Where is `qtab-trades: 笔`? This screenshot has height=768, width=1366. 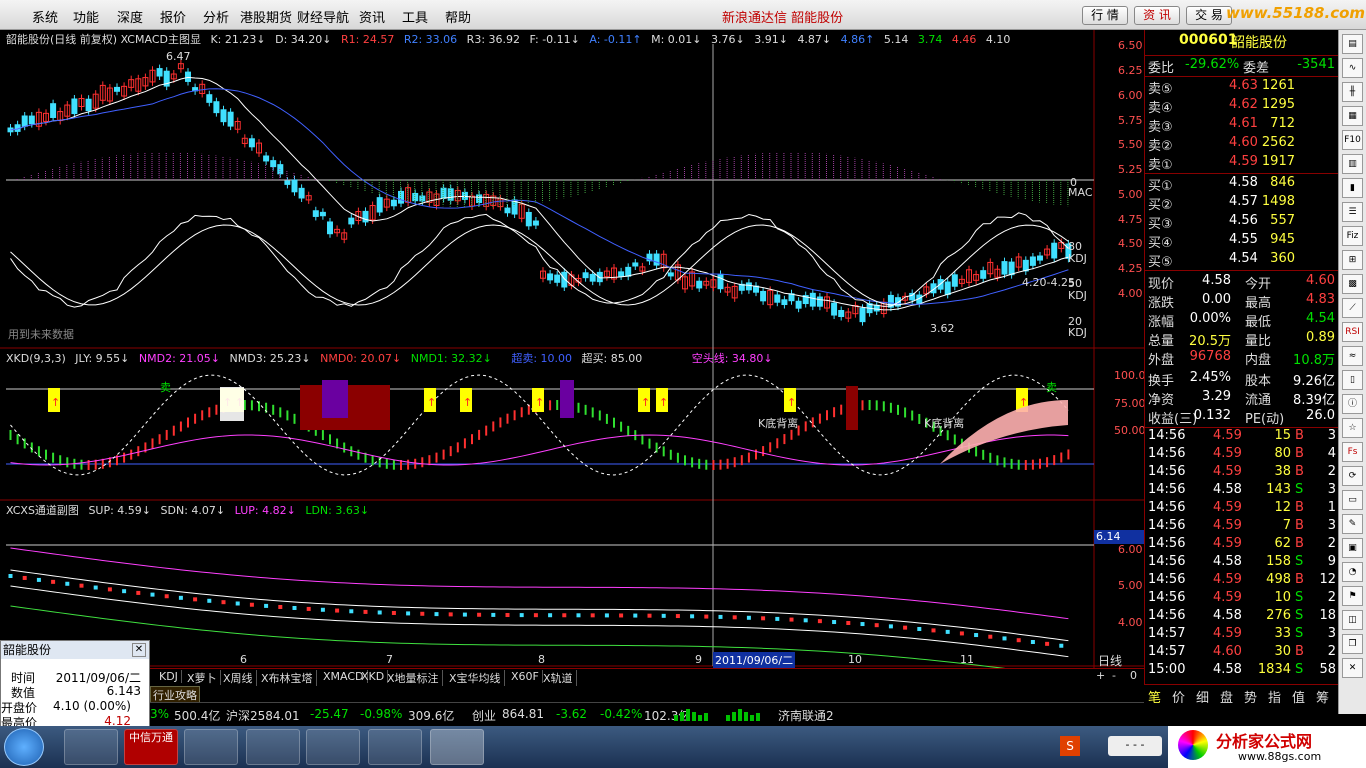 qtab-trades: 笔 is located at coordinates (1154, 696).